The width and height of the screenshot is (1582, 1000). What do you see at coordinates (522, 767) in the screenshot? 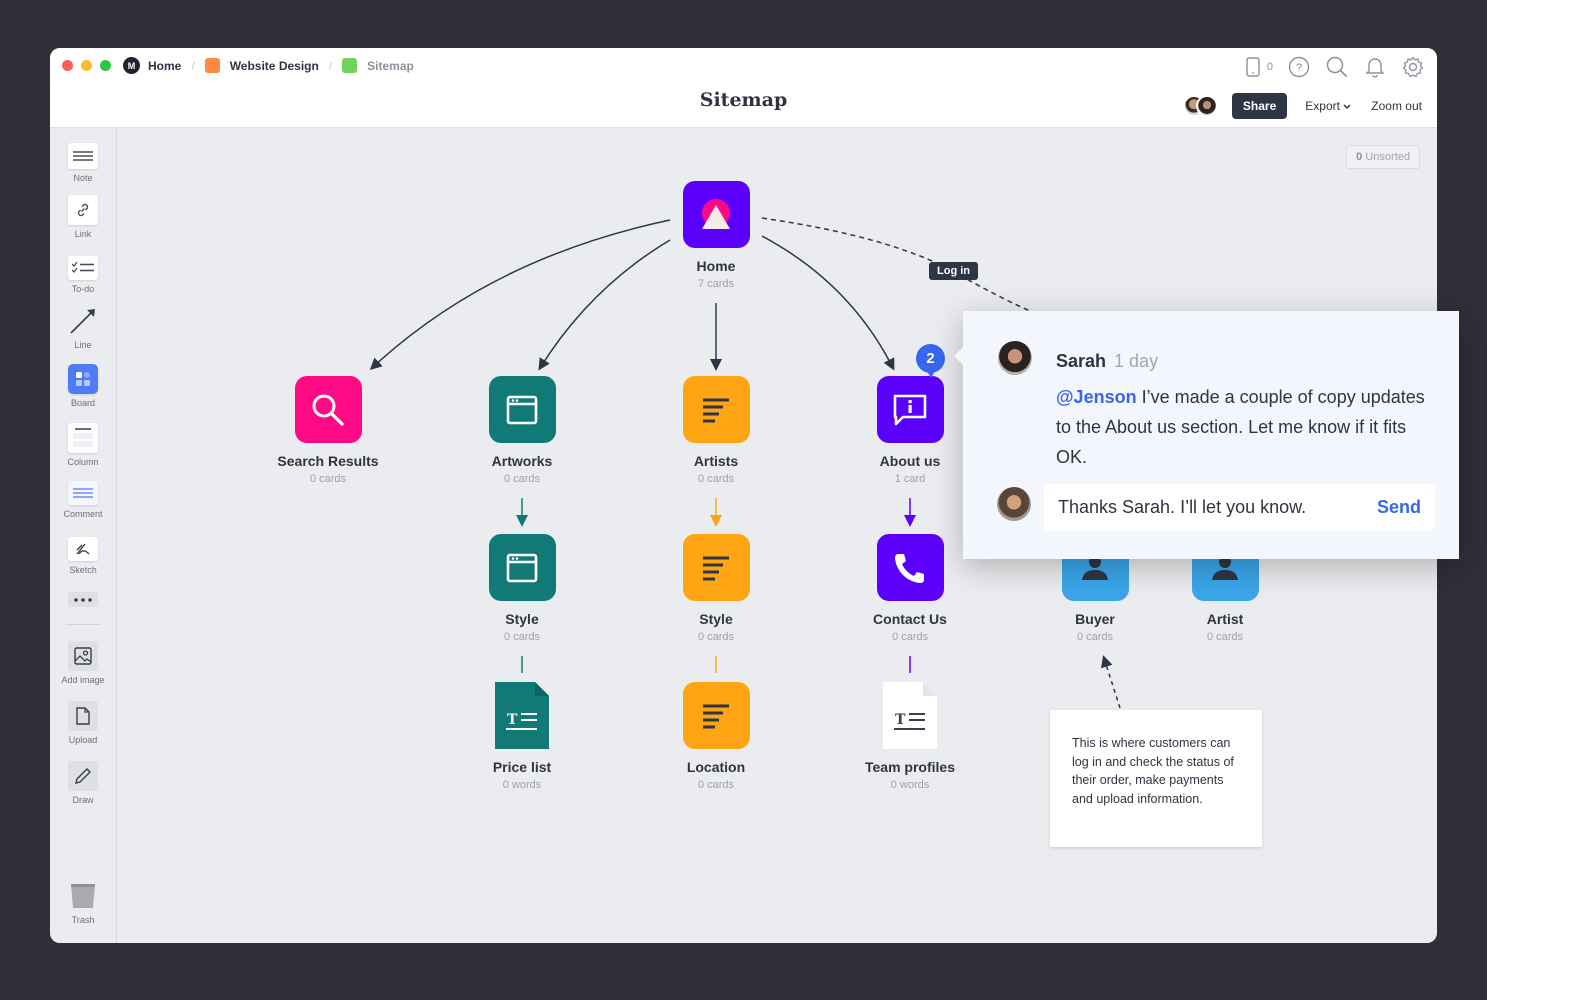
I see `doc-name: Price list` at bounding box center [522, 767].